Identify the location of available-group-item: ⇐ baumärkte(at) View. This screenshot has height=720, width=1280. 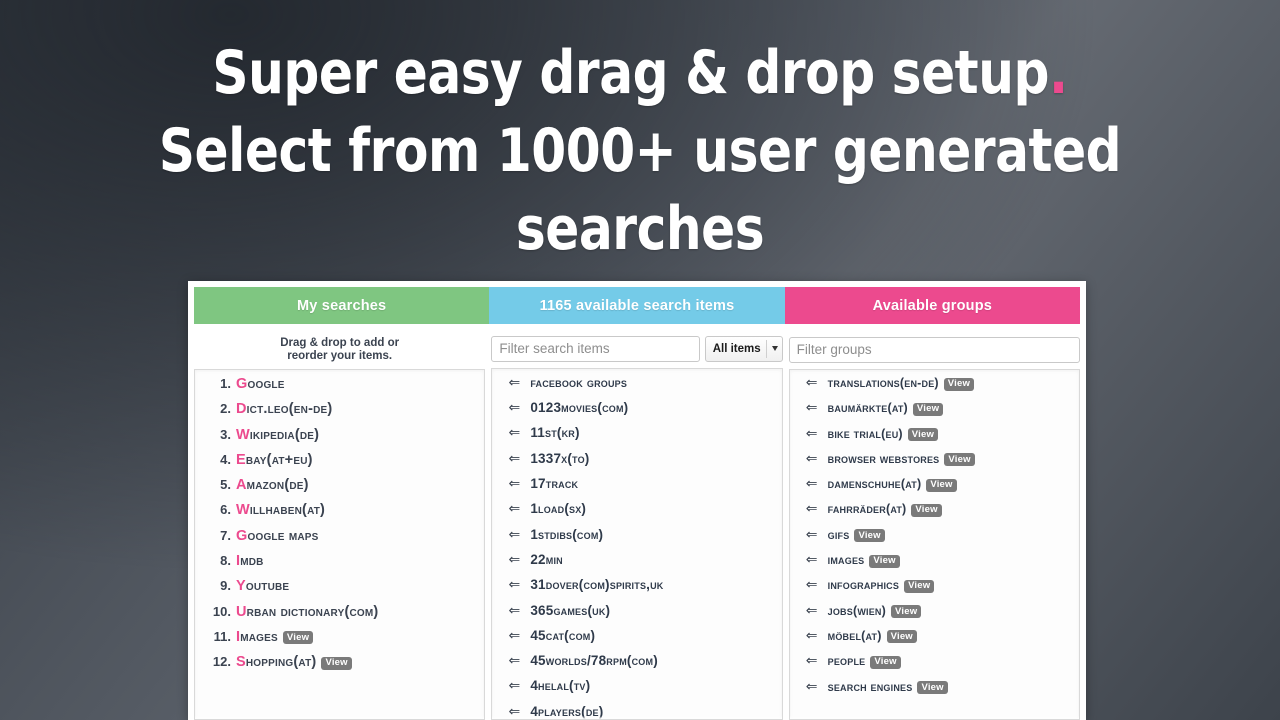
(934, 413).